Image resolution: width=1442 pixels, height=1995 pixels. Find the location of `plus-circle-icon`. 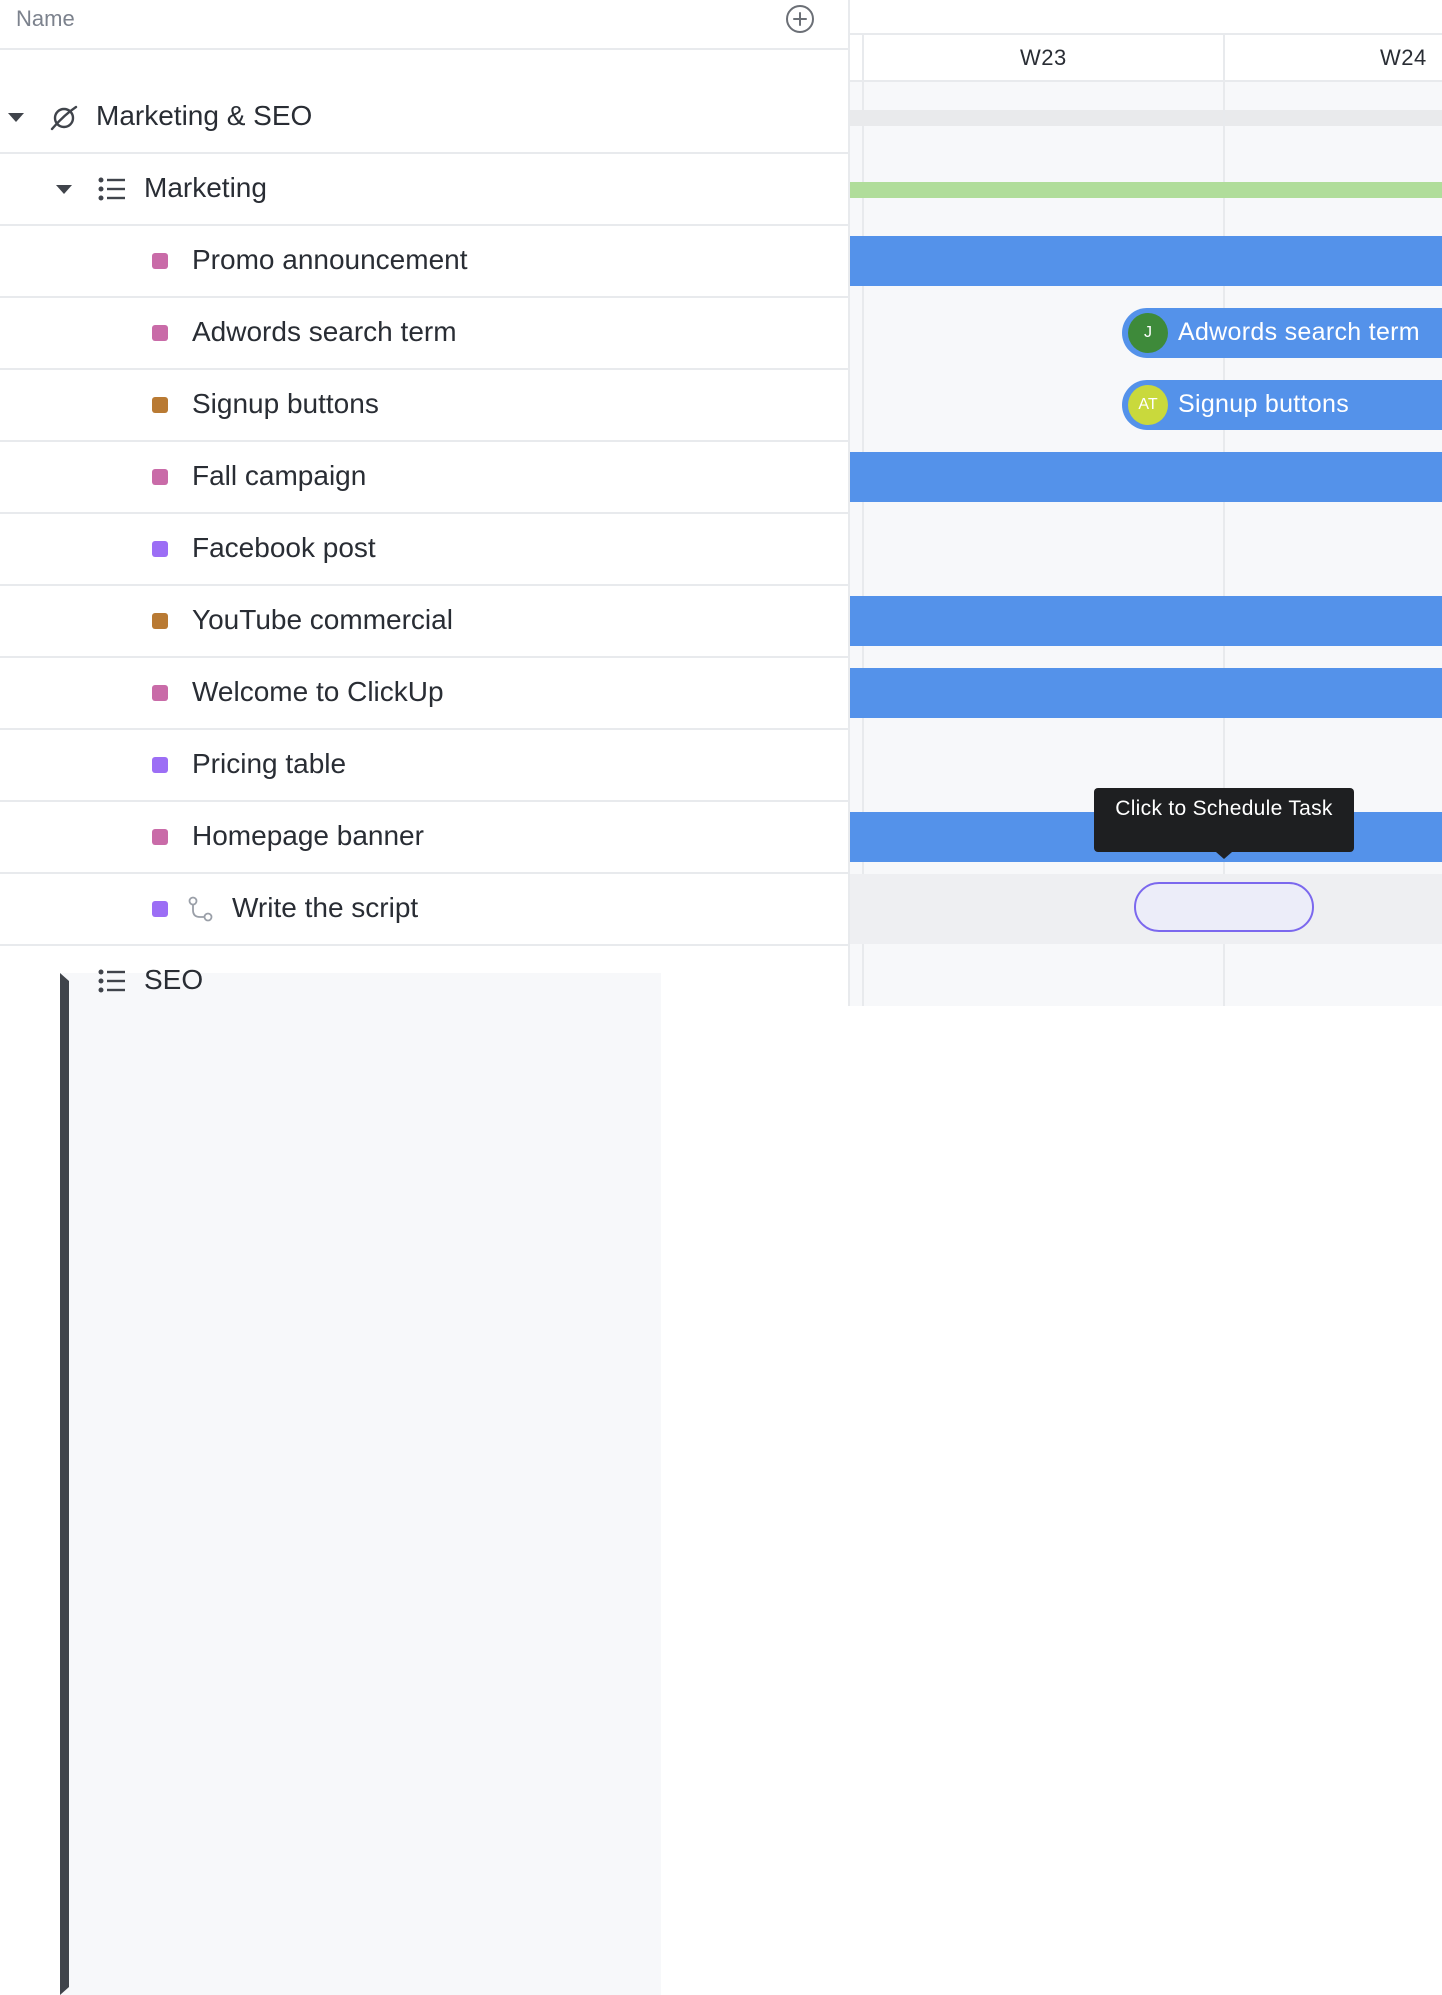

plus-circle-icon is located at coordinates (800, 19).